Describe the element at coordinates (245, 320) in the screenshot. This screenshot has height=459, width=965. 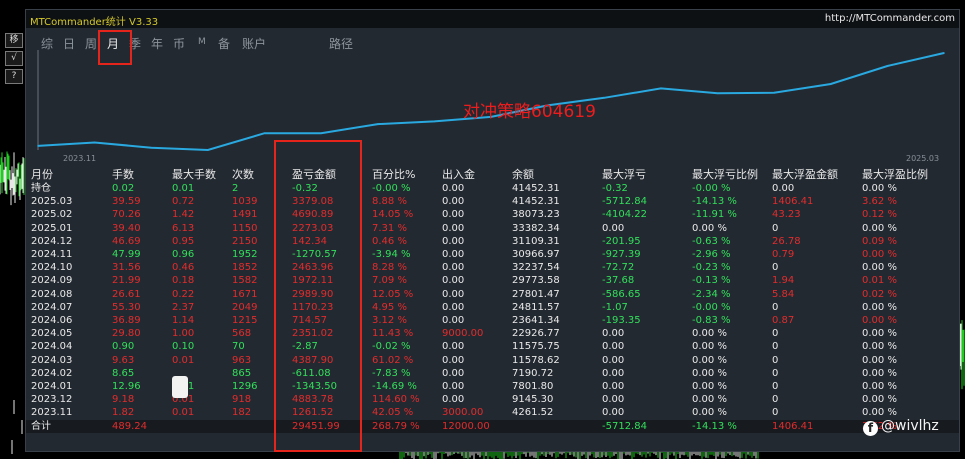
I see `cell-3: 1215` at that location.